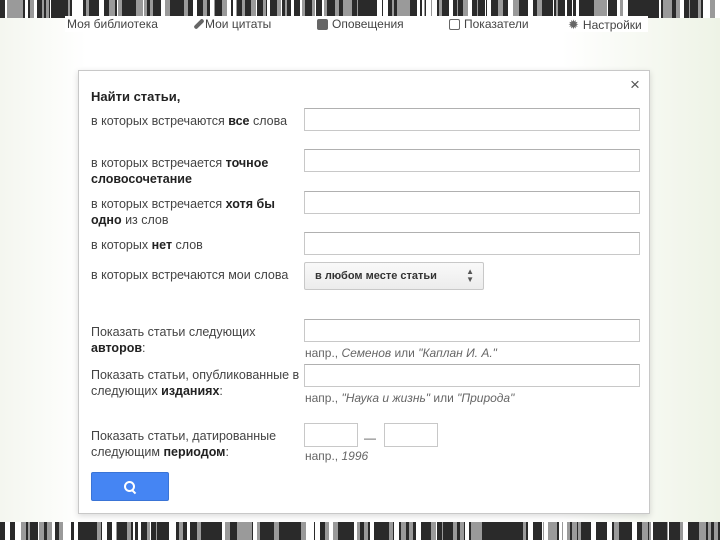  What do you see at coordinates (190, 275) in the screenshot?
I see `word-location-label: в которых встречаются мои слова` at bounding box center [190, 275].